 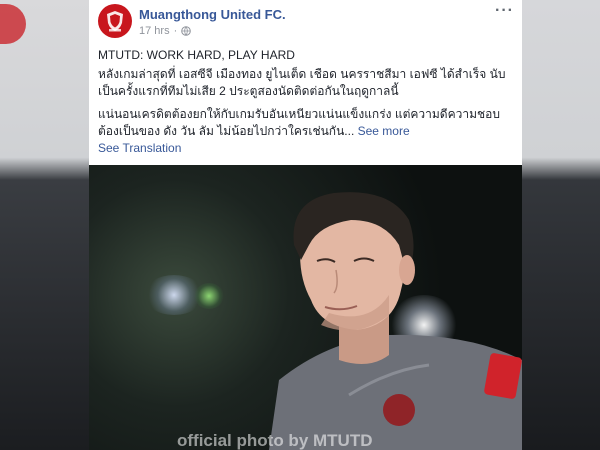 What do you see at coordinates (196, 55) in the screenshot?
I see `post-headline: MTUTD: WORK HARD, PLAY HARD` at bounding box center [196, 55].